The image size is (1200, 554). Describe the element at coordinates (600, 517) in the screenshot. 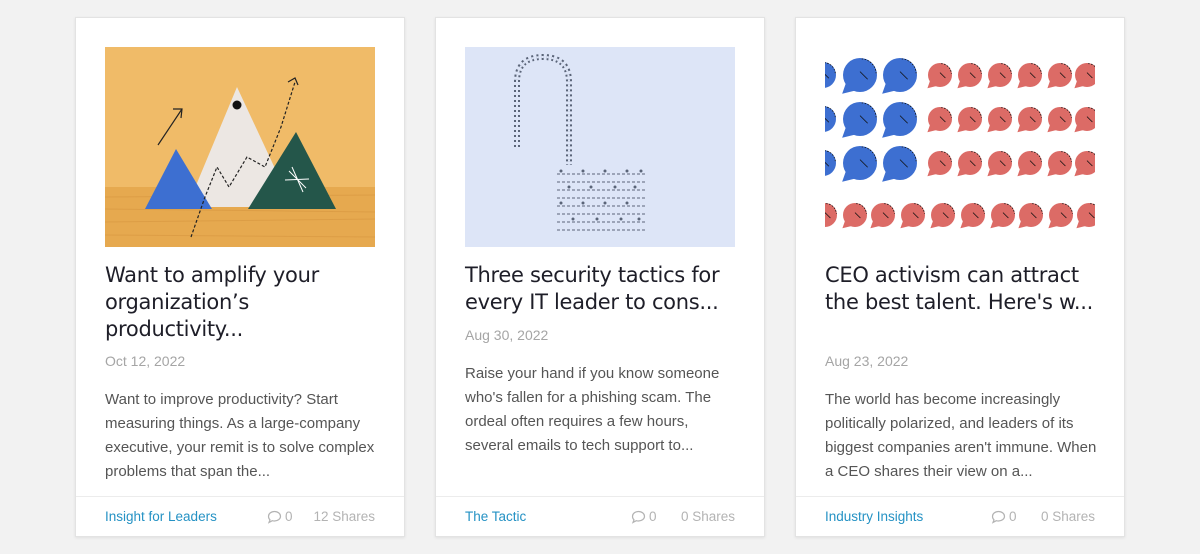

I see `card-footer: The Tactic 0 0 Shares` at that location.